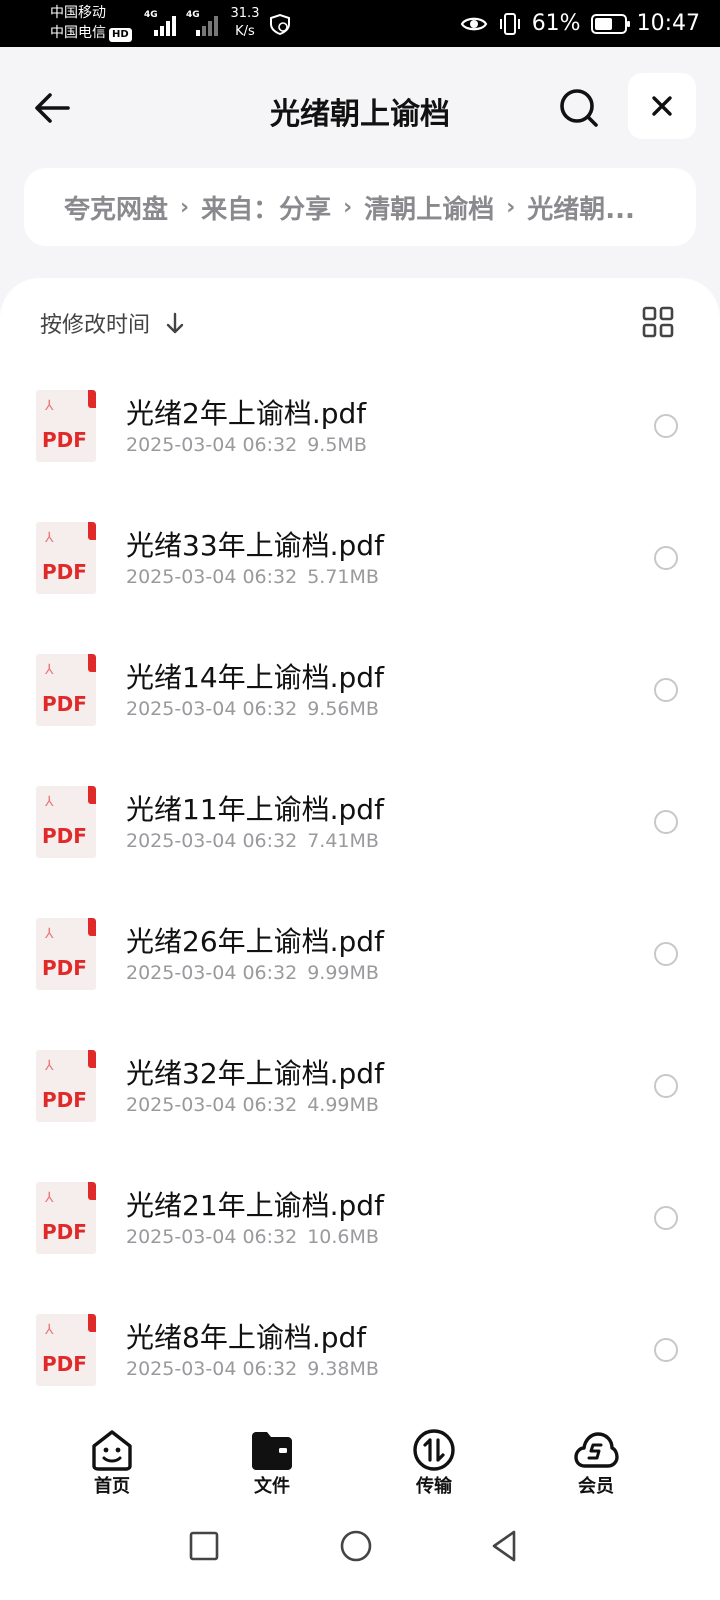  Describe the element at coordinates (272, 1451) in the screenshot. I see `folder-icon` at that location.